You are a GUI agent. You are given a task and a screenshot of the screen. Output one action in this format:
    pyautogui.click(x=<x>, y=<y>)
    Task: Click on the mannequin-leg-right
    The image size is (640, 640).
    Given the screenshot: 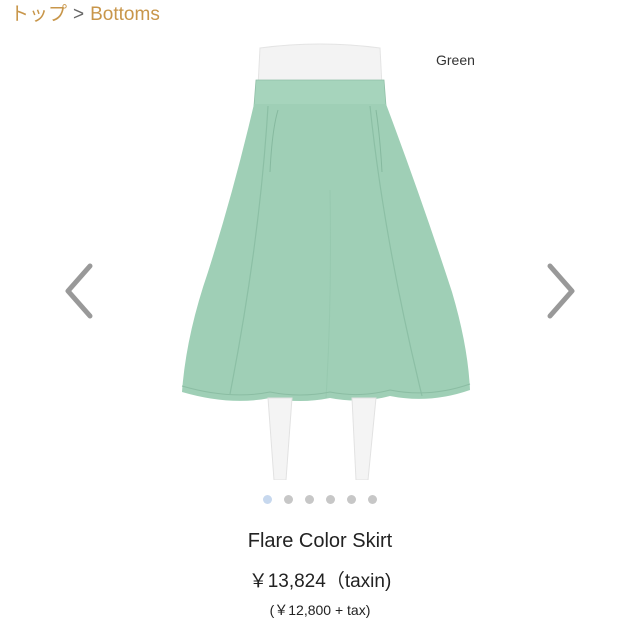 What is the action you would take?
    pyautogui.click(x=364, y=438)
    